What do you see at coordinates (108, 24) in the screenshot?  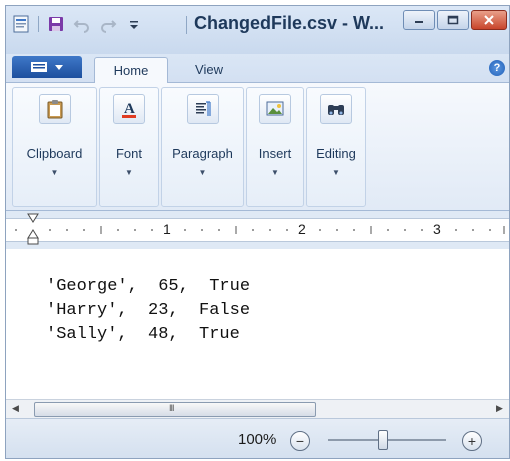 I see `redo-icon` at bounding box center [108, 24].